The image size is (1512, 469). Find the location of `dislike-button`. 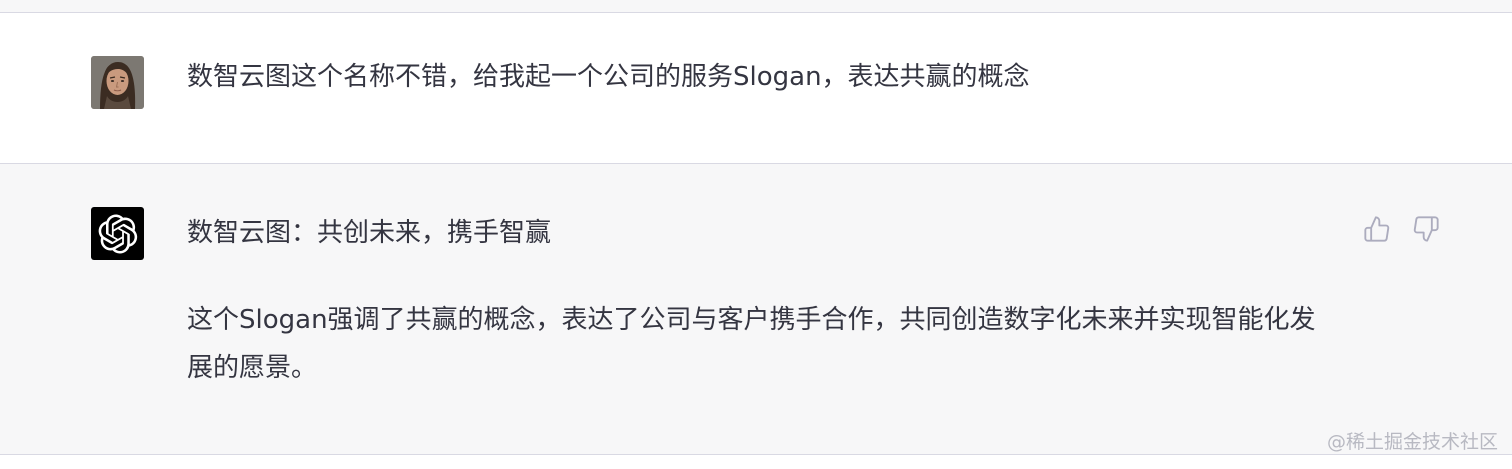

dislike-button is located at coordinates (1426, 229).